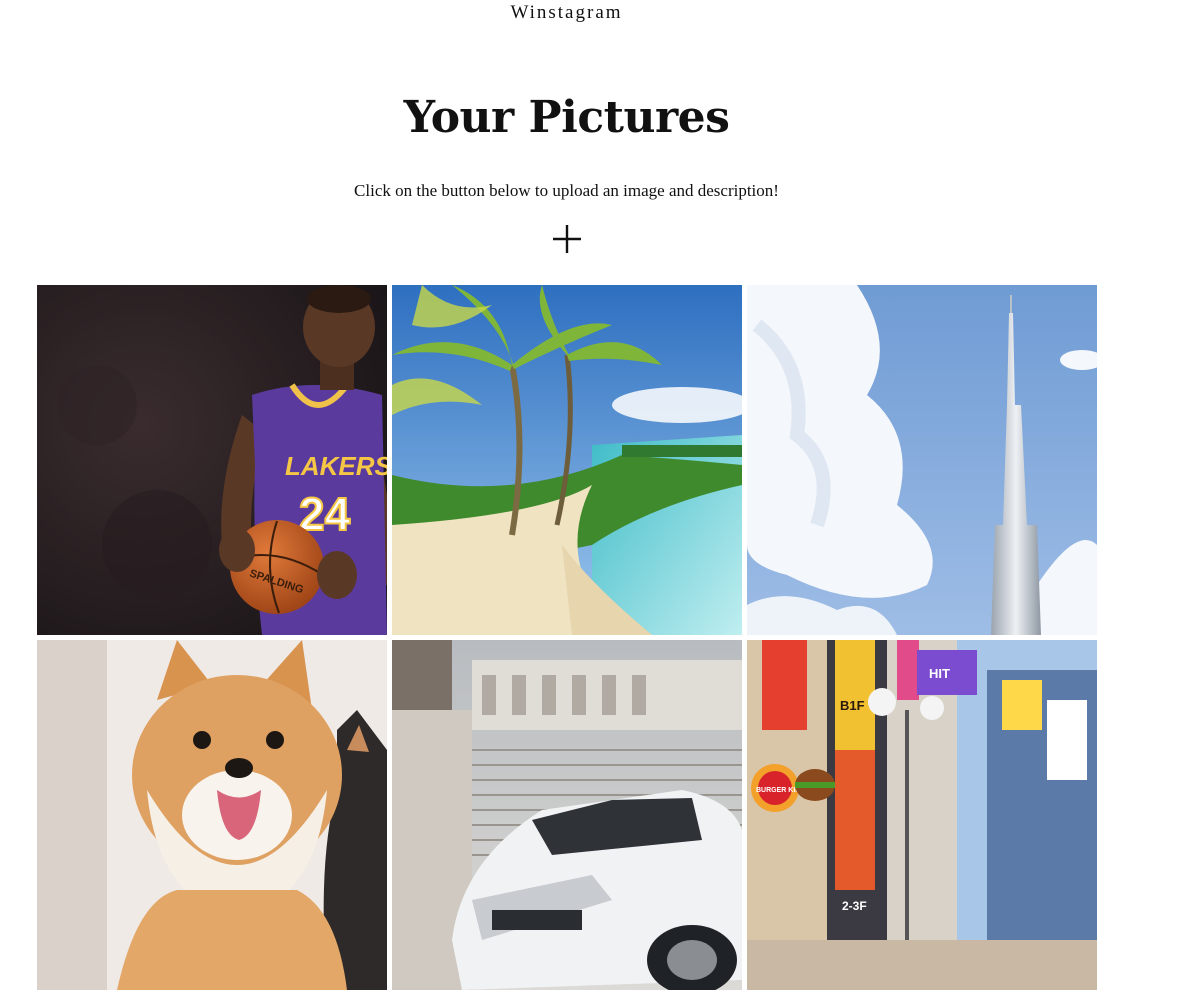 This screenshot has width=1195, height=990. I want to click on photo-skyscraper, so click(922, 460).